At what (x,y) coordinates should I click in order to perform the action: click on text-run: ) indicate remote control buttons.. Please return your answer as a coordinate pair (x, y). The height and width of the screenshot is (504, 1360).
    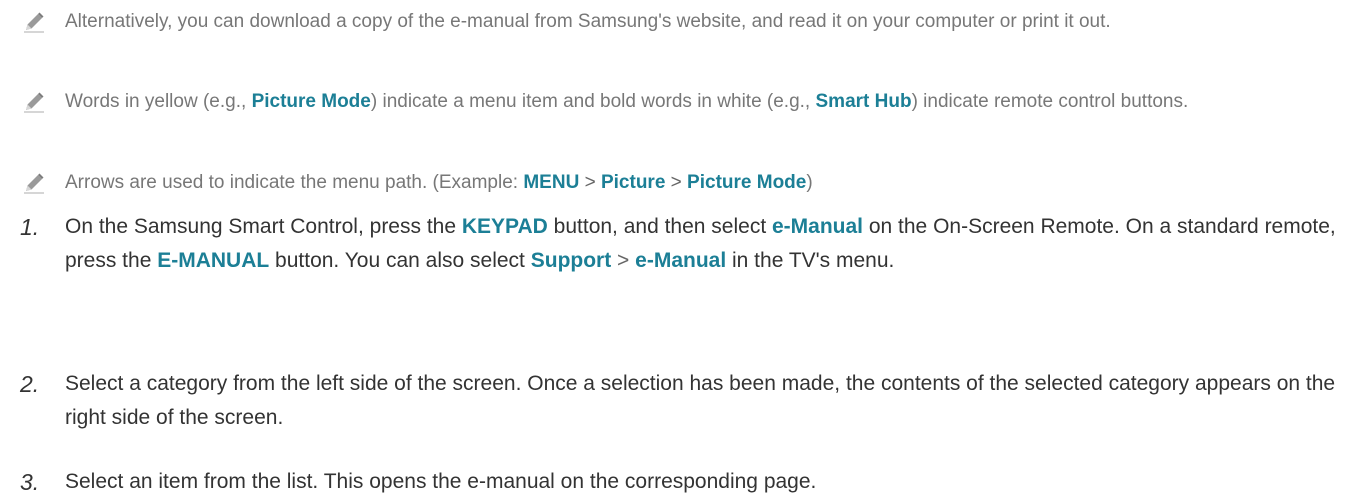
    Looking at the image, I should click on (1050, 101).